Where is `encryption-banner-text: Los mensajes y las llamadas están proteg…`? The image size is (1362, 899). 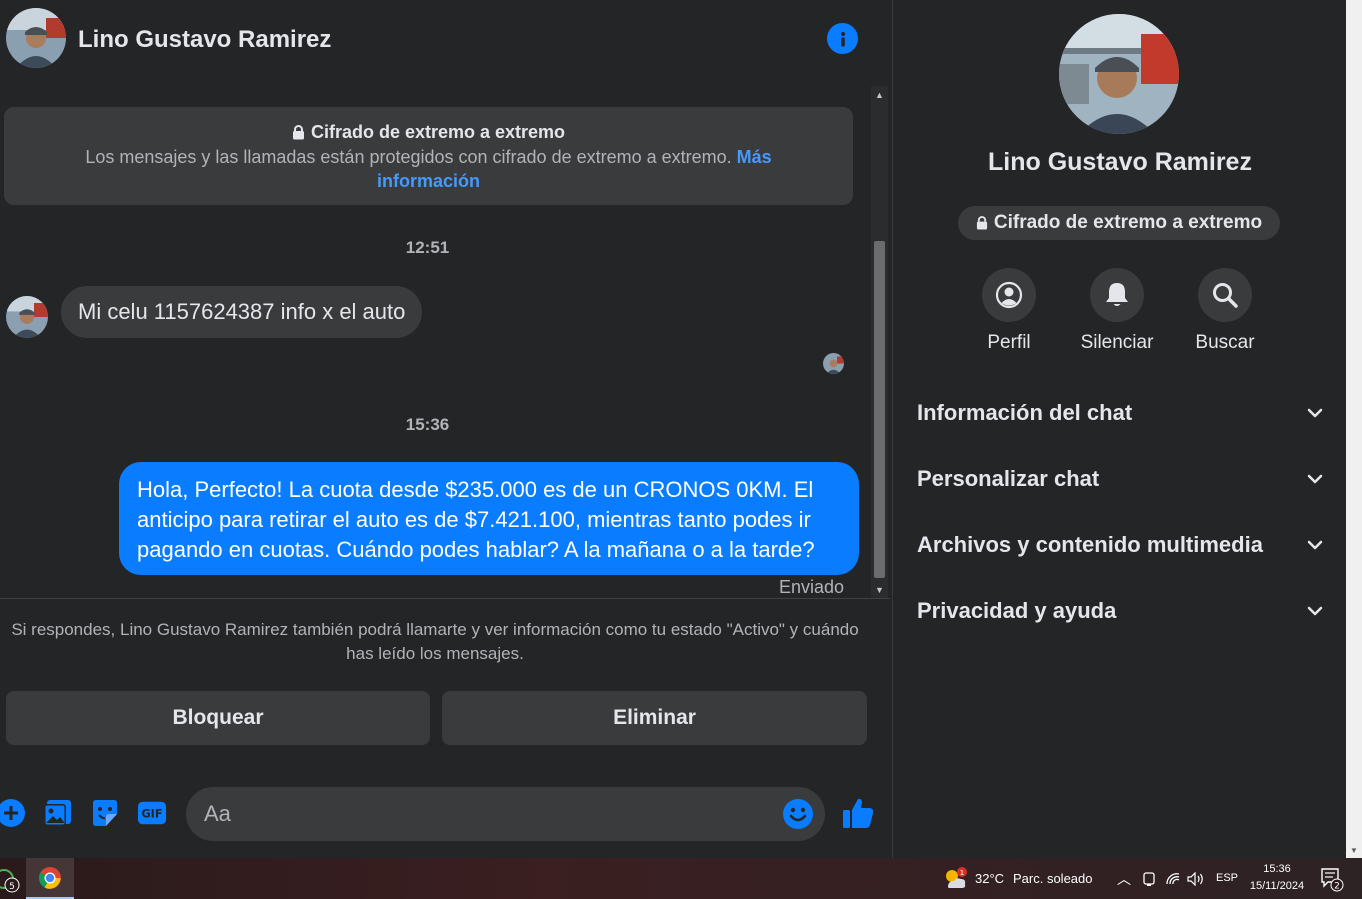
encryption-banner-text: Los mensajes y las llamadas están proteg… is located at coordinates (408, 157).